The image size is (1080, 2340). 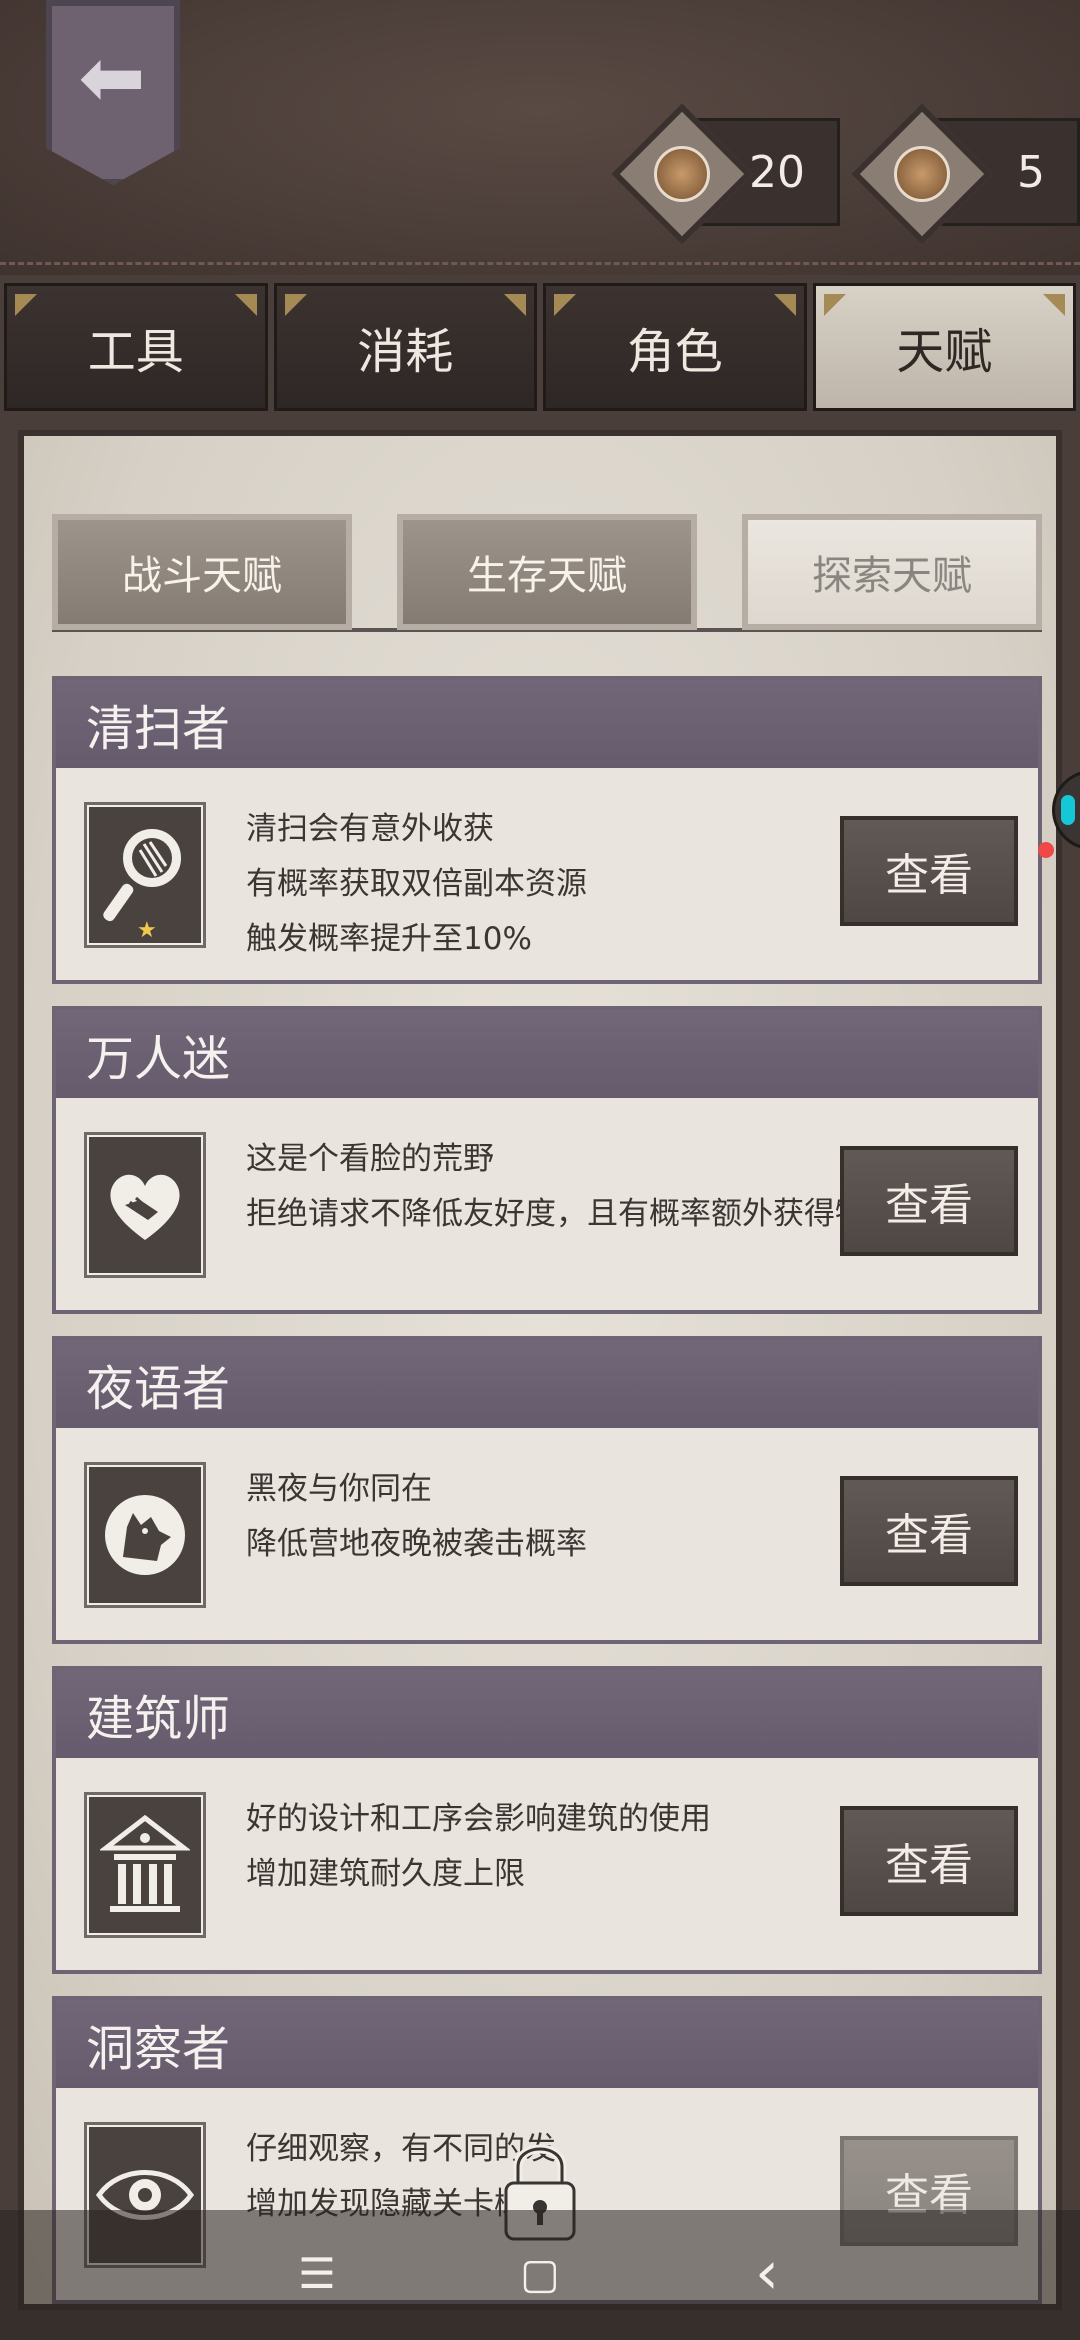 I want to click on tab-consumables: 消耗, so click(x=405, y=347).